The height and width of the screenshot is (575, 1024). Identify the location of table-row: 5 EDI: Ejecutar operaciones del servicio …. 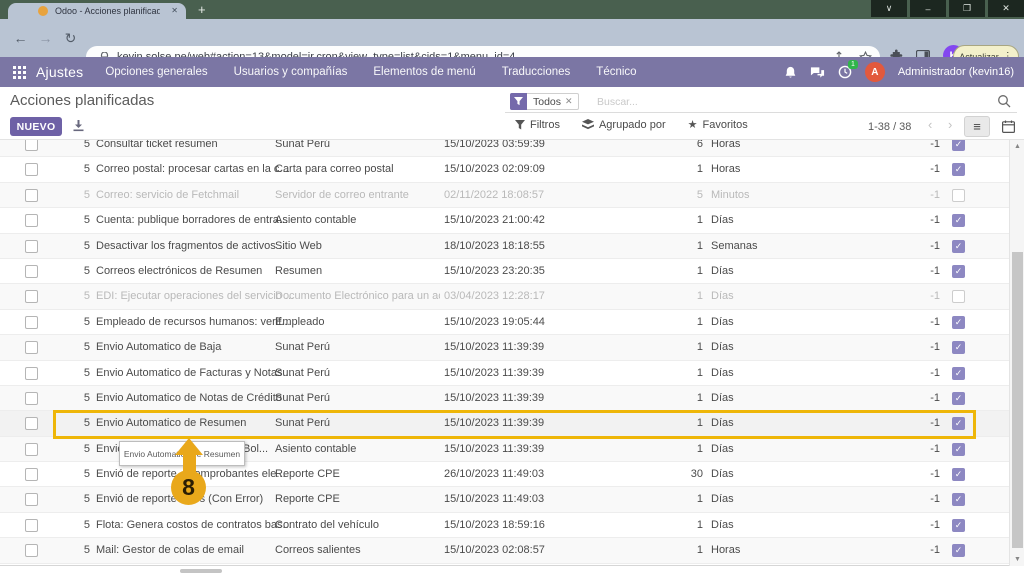
(504, 297).